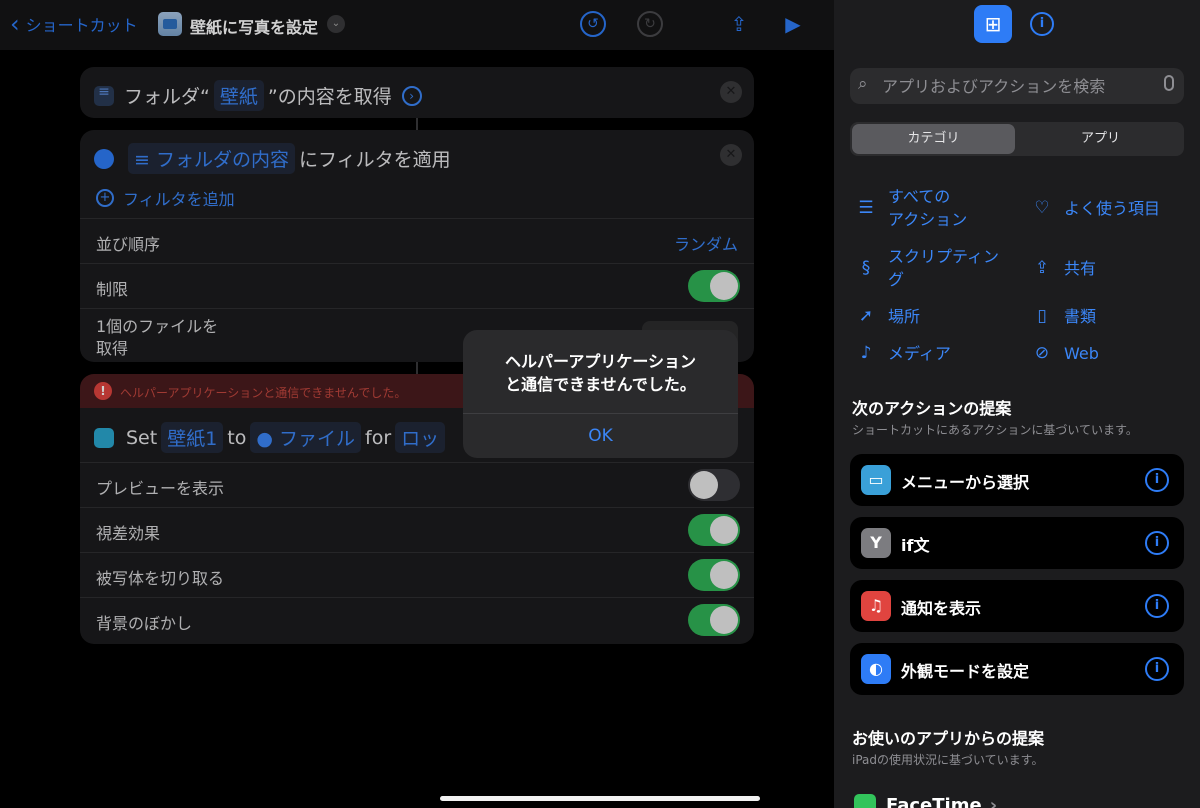 The image size is (1200, 808). Describe the element at coordinates (1017, 606) in the screenshot. I see `suggestion-item: ♫ 通知を表示 i` at that location.